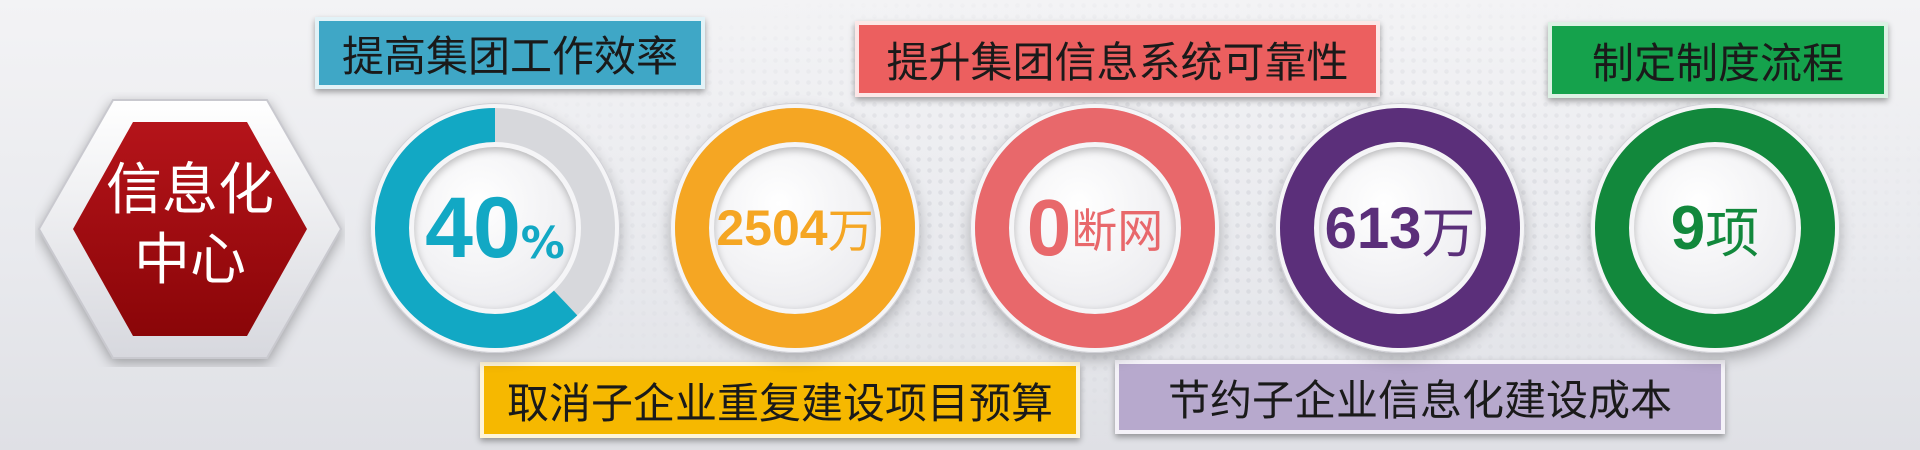  I want to click on metric-value: 613 万, so click(1400, 228).